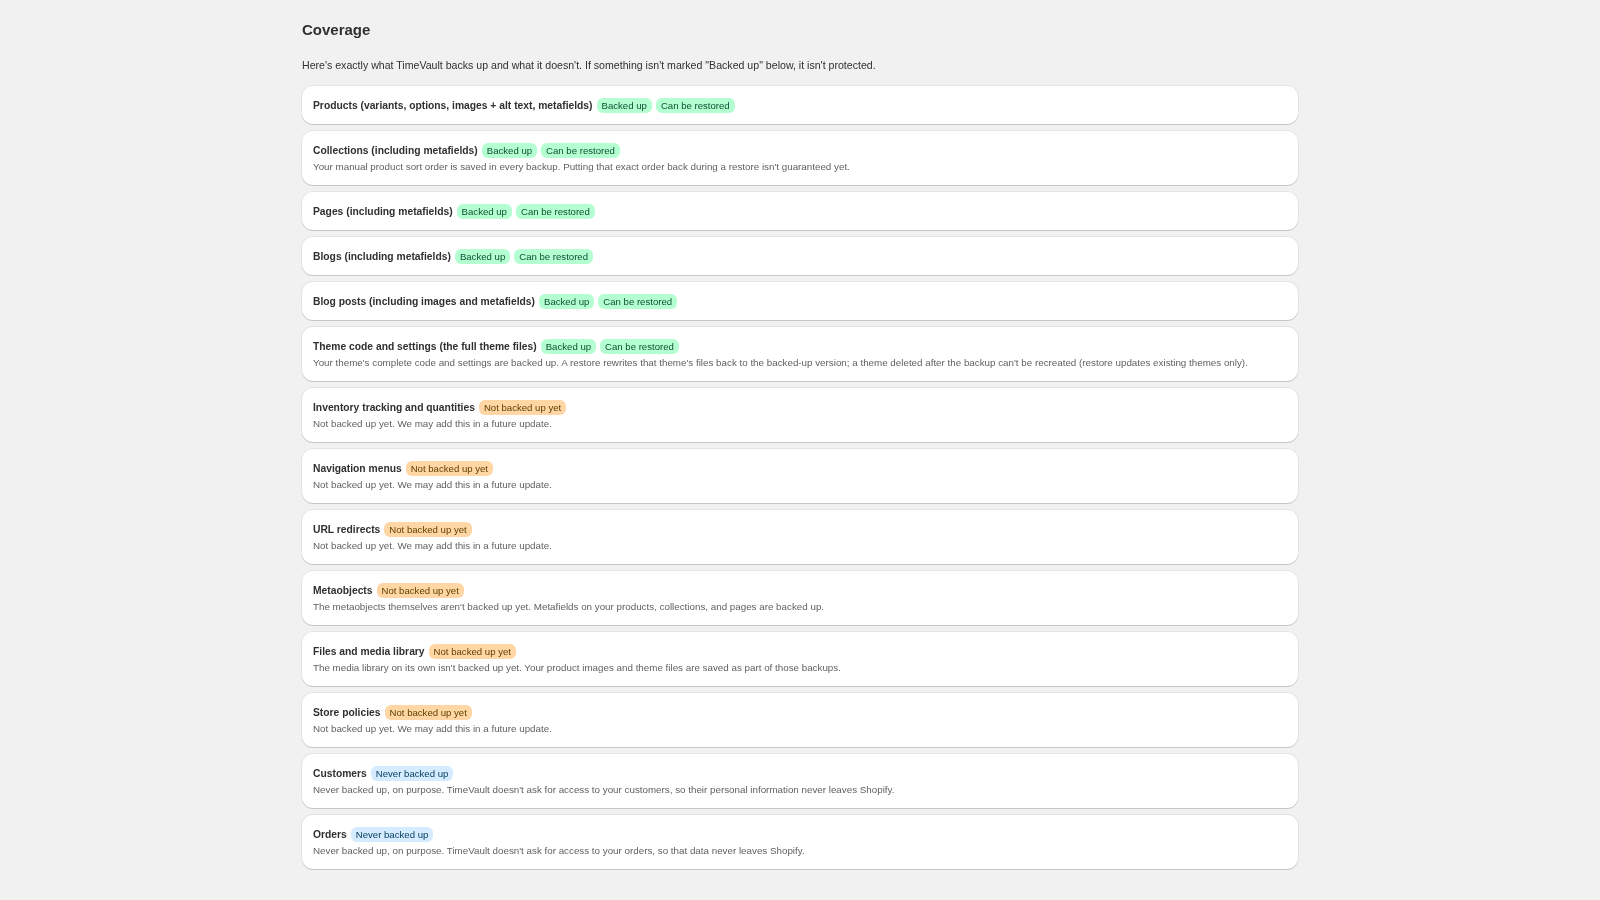 The width and height of the screenshot is (1600, 900). I want to click on item-title: Navigation menus, so click(357, 468).